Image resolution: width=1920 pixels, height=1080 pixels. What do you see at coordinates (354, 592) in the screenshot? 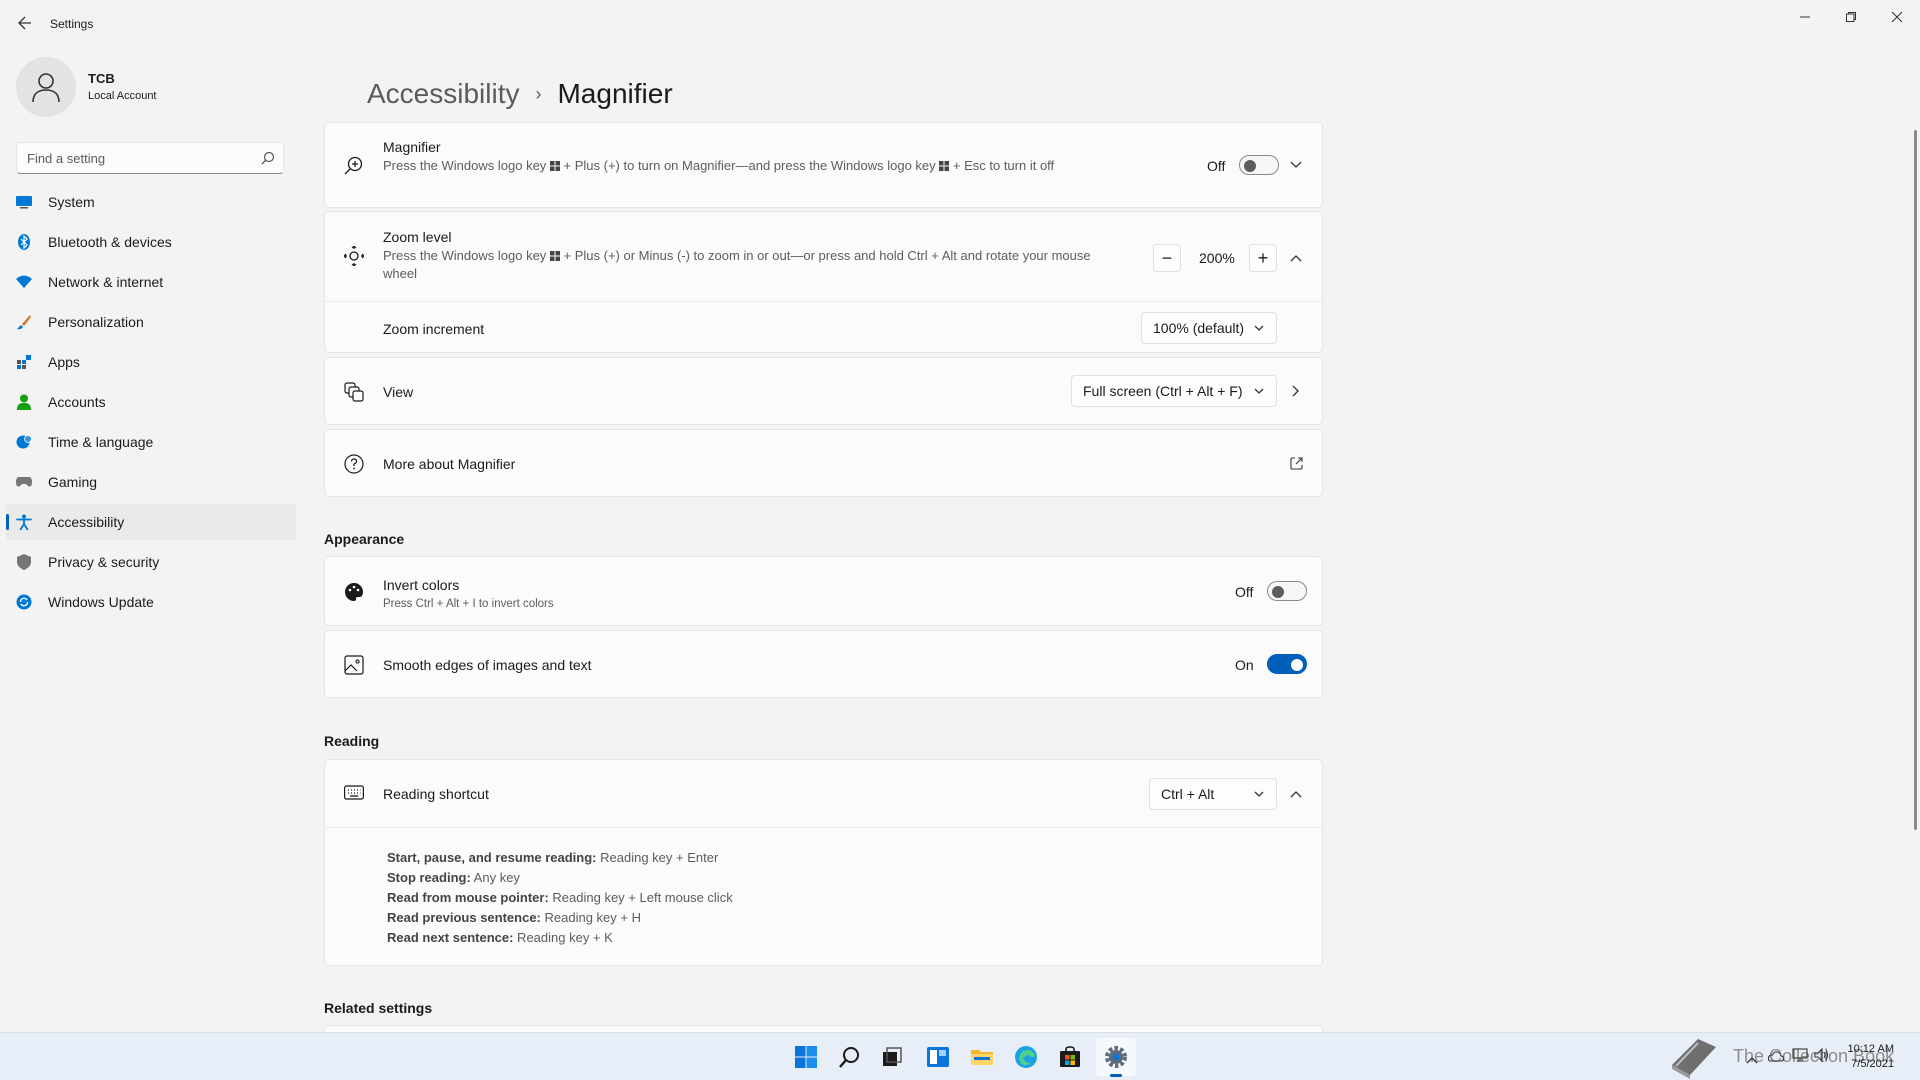
I see `palette-icon` at bounding box center [354, 592].